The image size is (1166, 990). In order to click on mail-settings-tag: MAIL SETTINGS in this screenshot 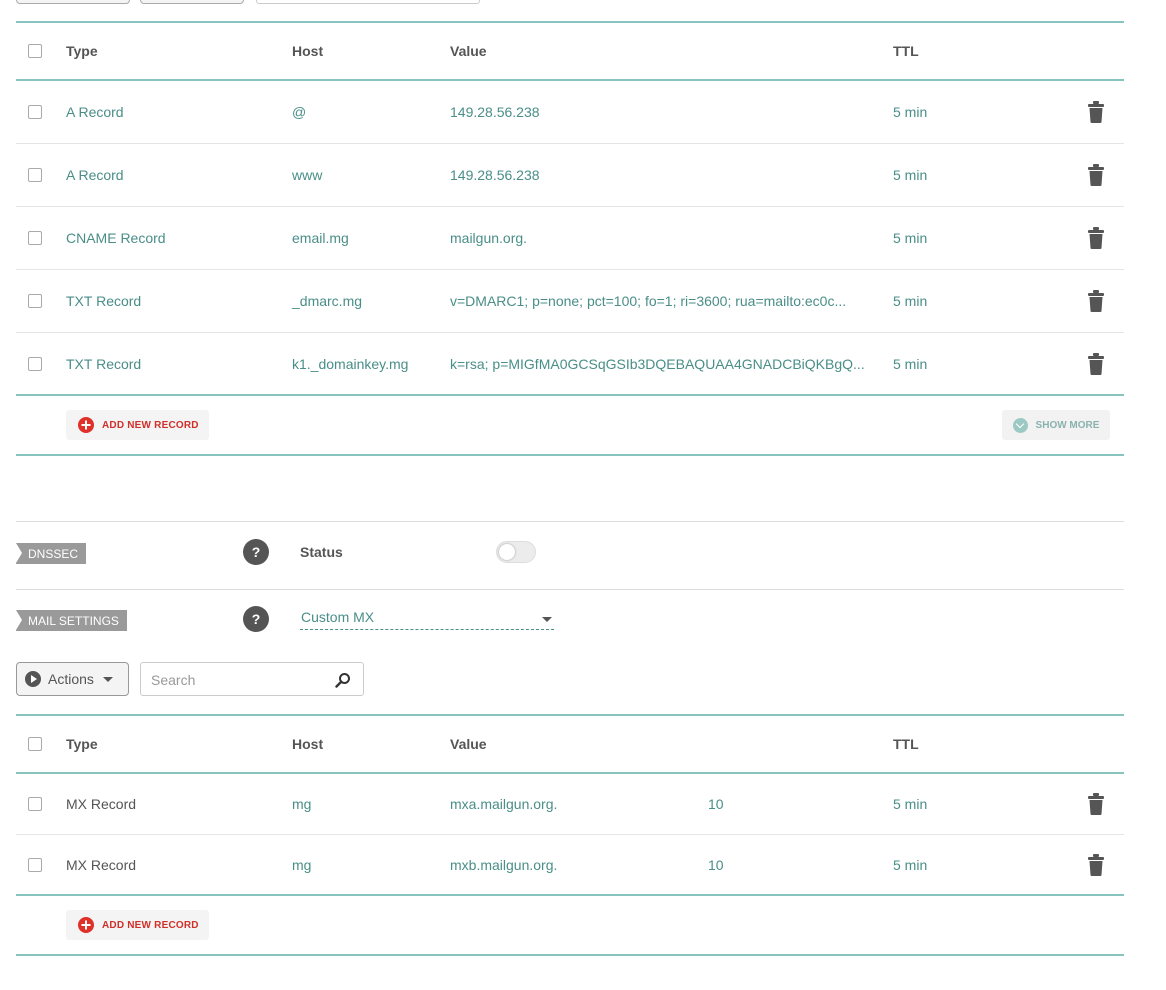, I will do `click(71, 620)`.